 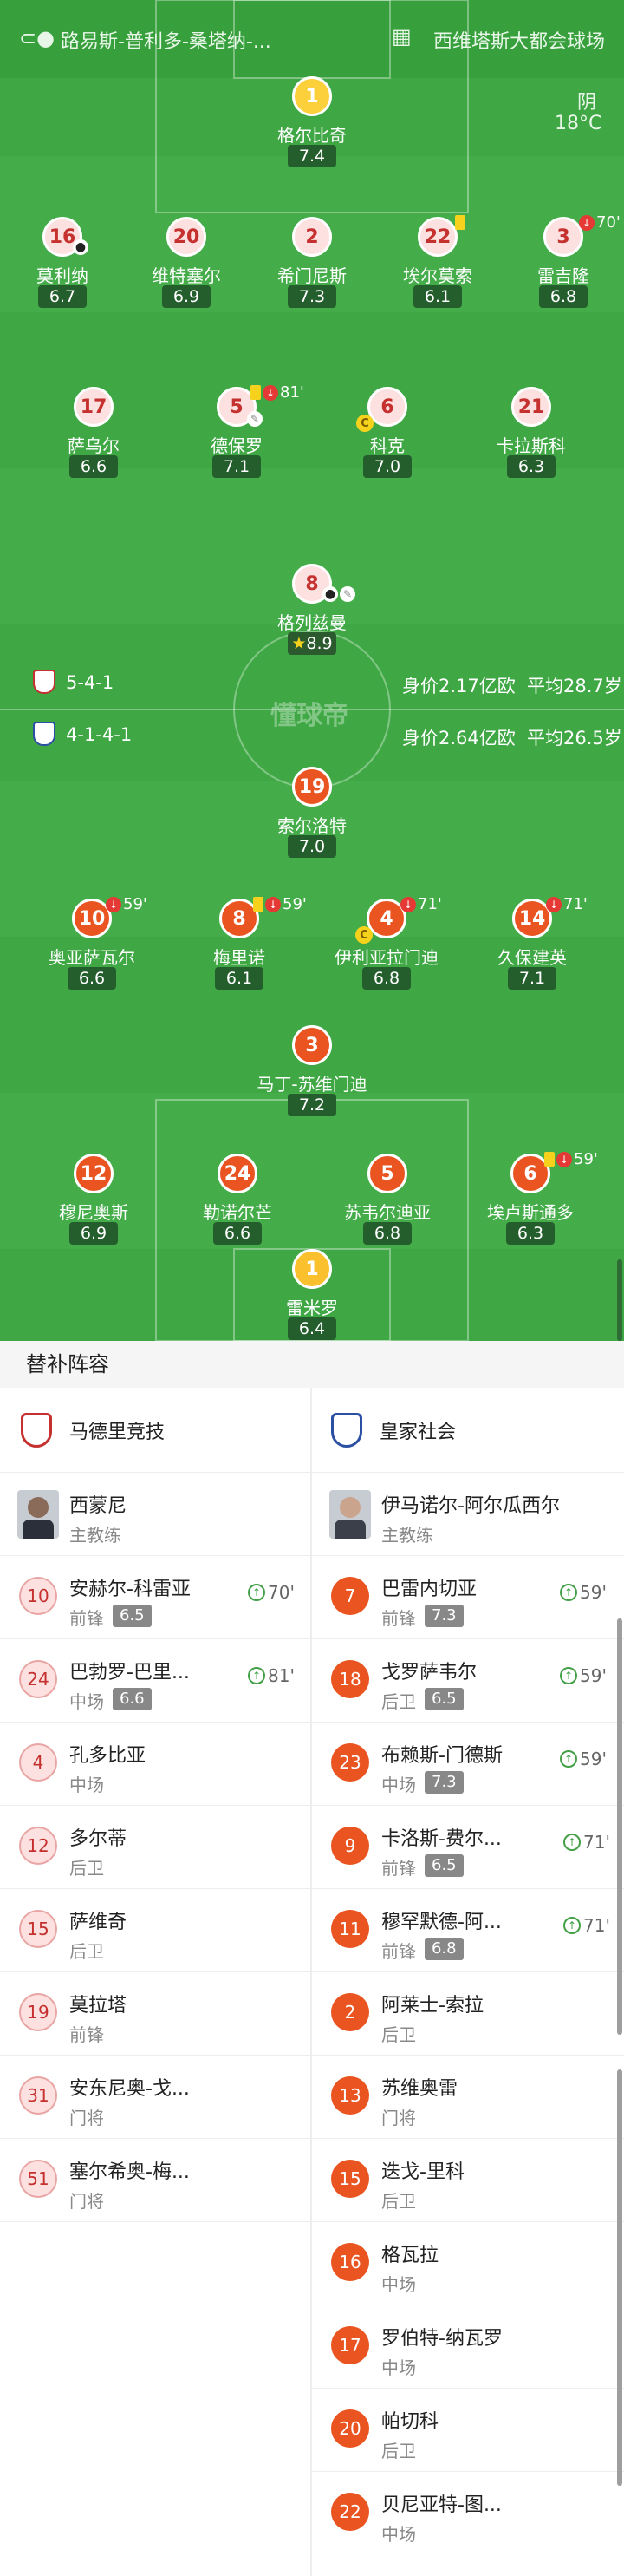 I want to click on away-player-12: 12 穆尼奥斯 6.9, so click(x=93, y=1206).